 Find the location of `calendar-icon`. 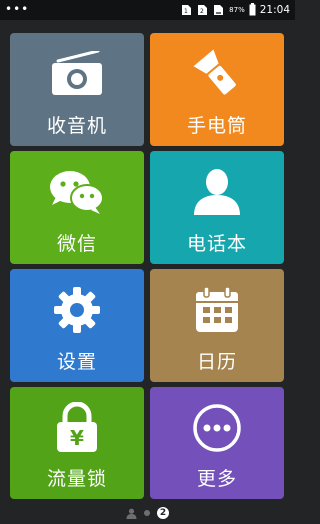

calendar-icon is located at coordinates (217, 310).